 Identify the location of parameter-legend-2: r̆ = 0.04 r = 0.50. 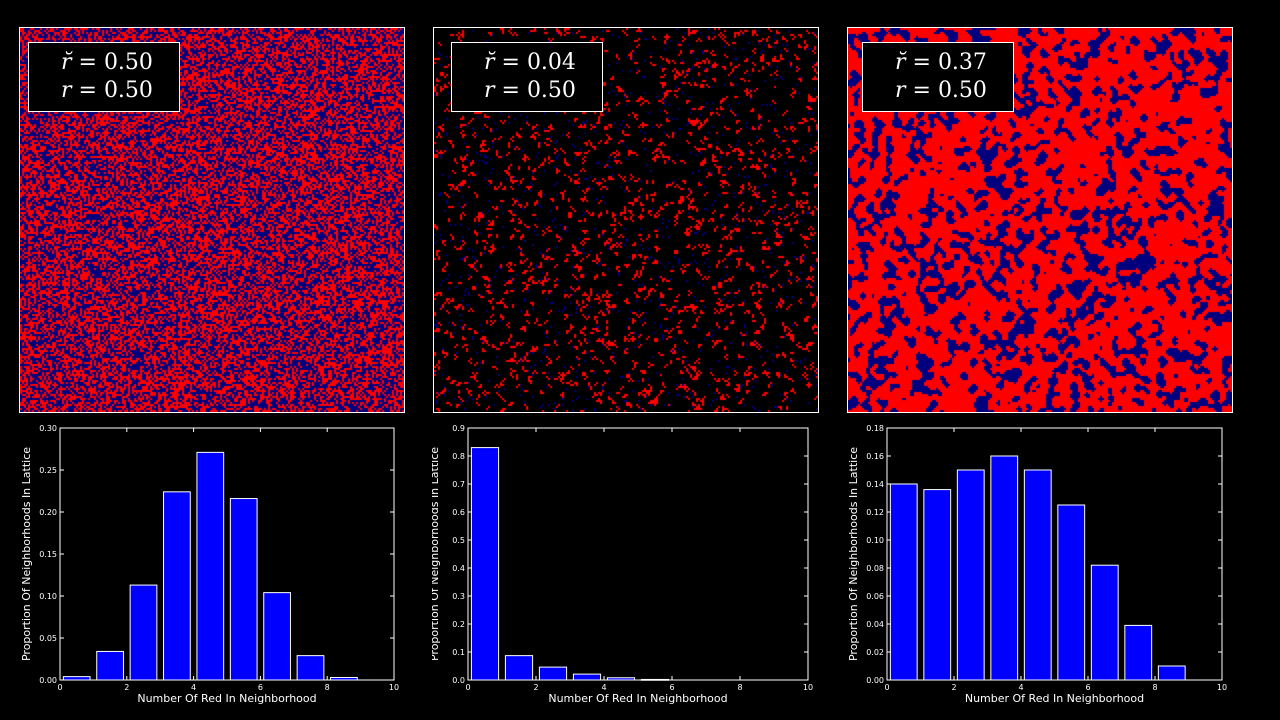
(527, 77).